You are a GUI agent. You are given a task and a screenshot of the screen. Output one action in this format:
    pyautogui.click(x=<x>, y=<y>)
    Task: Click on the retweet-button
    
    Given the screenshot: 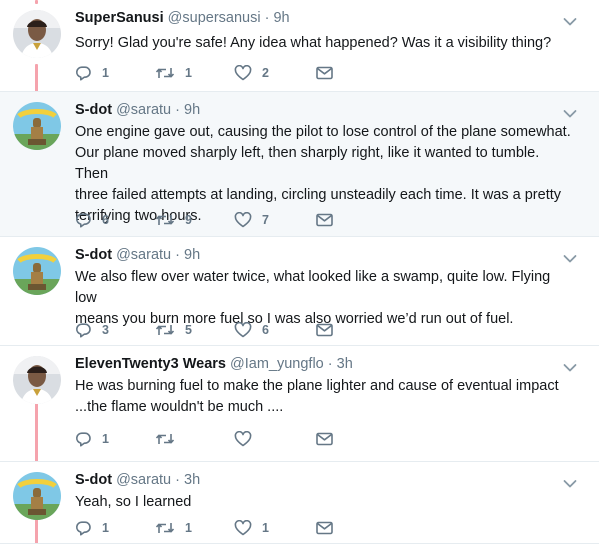 What is the action you would take?
    pyautogui.click(x=194, y=439)
    